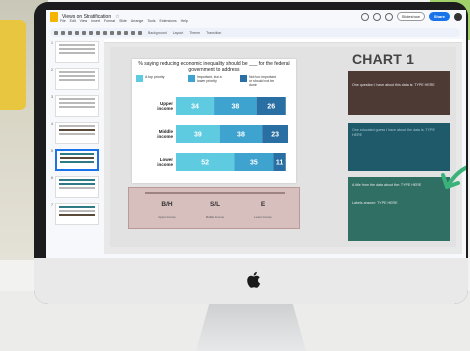  What do you see at coordinates (376, 16) in the screenshot?
I see `comment-icon` at bounding box center [376, 16].